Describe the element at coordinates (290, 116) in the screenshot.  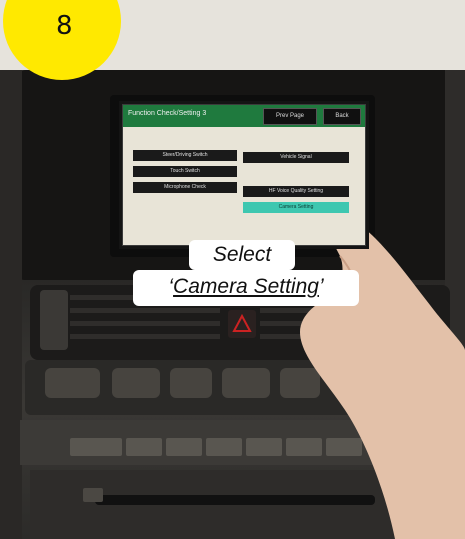
I see `prev-page-button: Prev Page` at that location.